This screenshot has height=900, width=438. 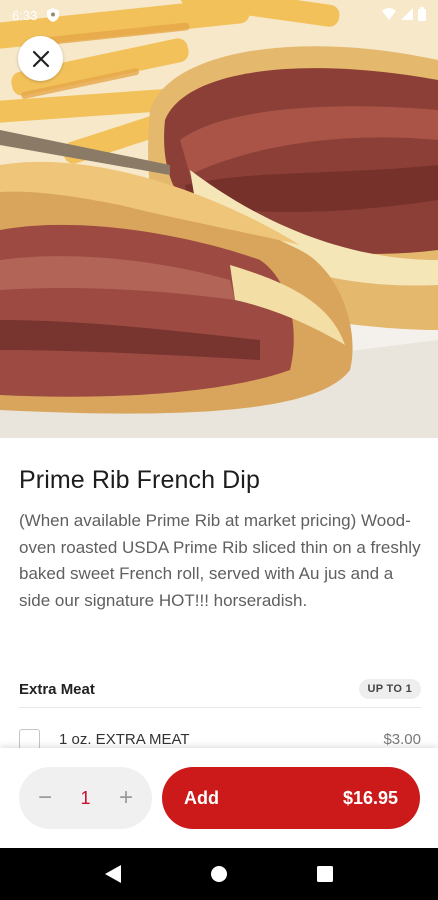 What do you see at coordinates (220, 707) in the screenshot?
I see `divider` at bounding box center [220, 707].